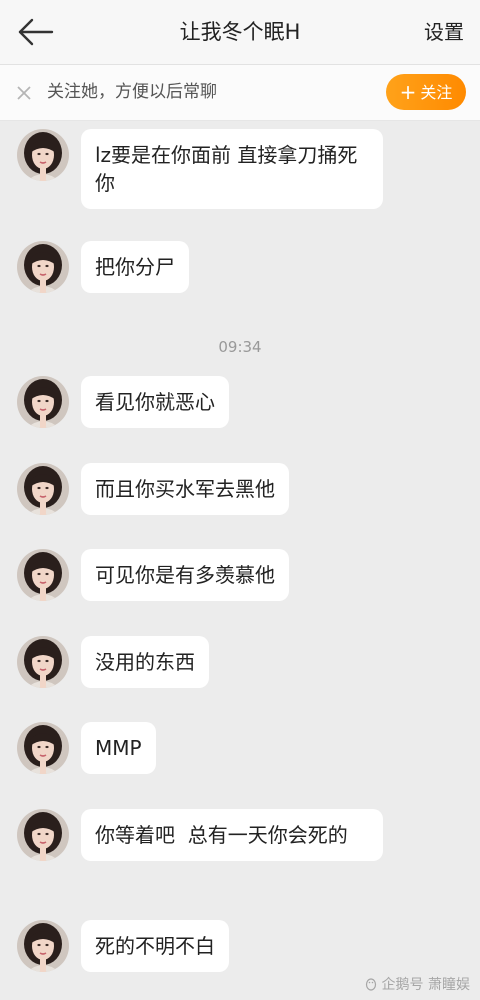  What do you see at coordinates (240, 93) in the screenshot?
I see `follow-suggestion-bar: 关注她，方便以后常聊 + 关注` at bounding box center [240, 93].